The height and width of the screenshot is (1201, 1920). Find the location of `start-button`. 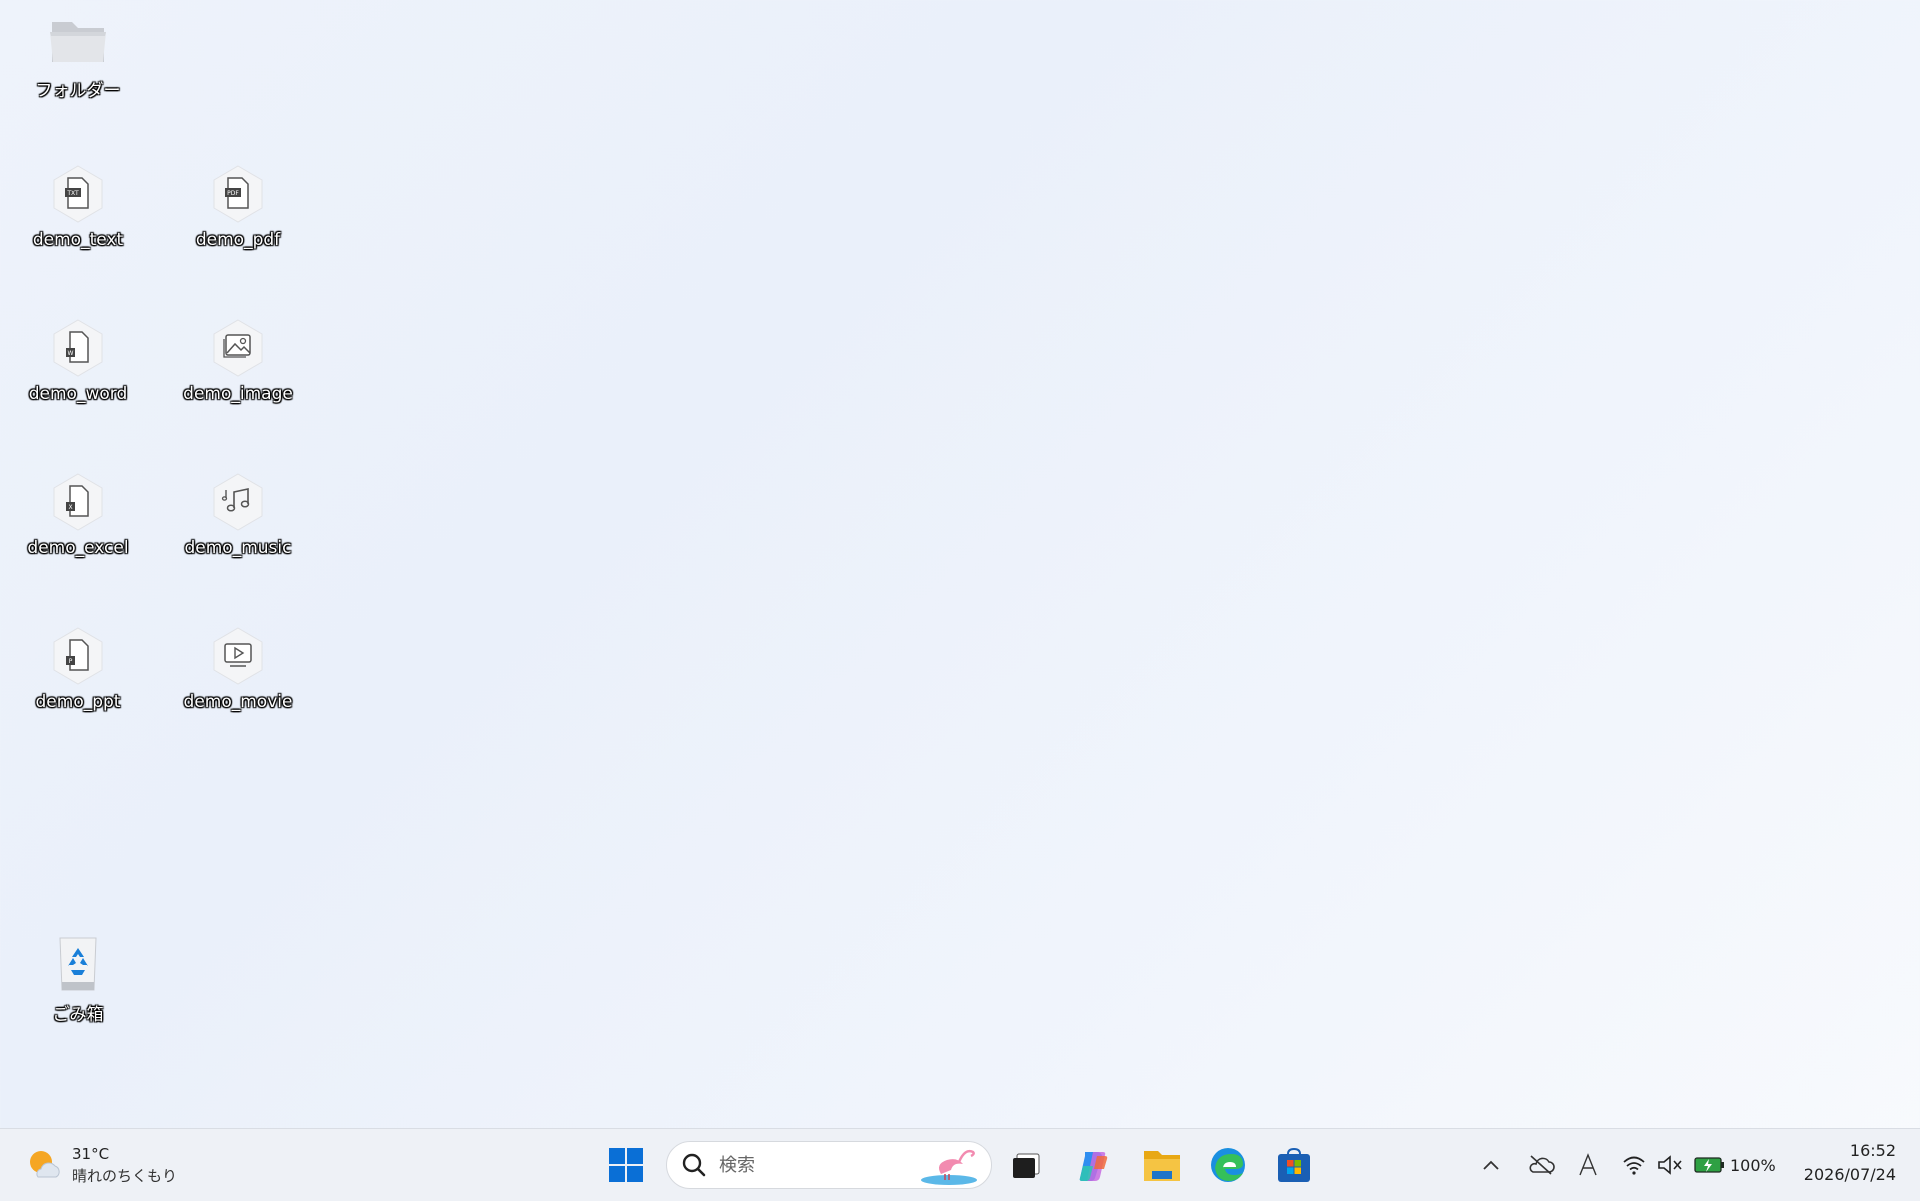

start-button is located at coordinates (626, 1165).